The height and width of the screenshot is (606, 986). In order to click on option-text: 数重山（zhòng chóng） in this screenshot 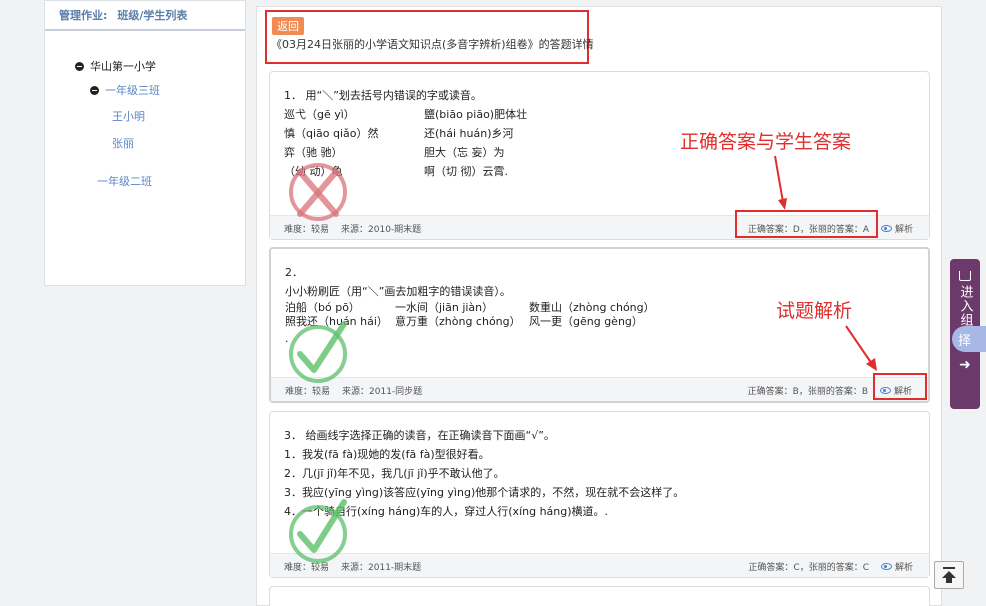, I will do `click(592, 307)`.